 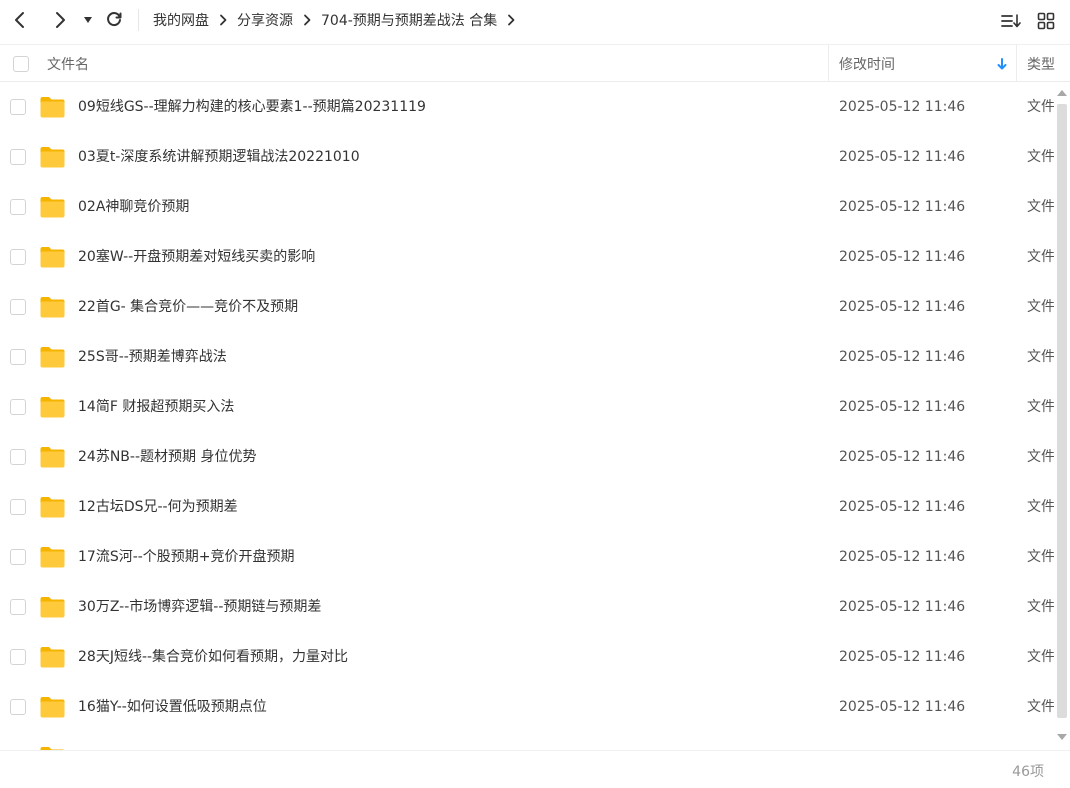 I want to click on table-row: 12古坛DS兄--何为预期差 2025-05-12 11:46 文件夹, so click(x=527, y=507).